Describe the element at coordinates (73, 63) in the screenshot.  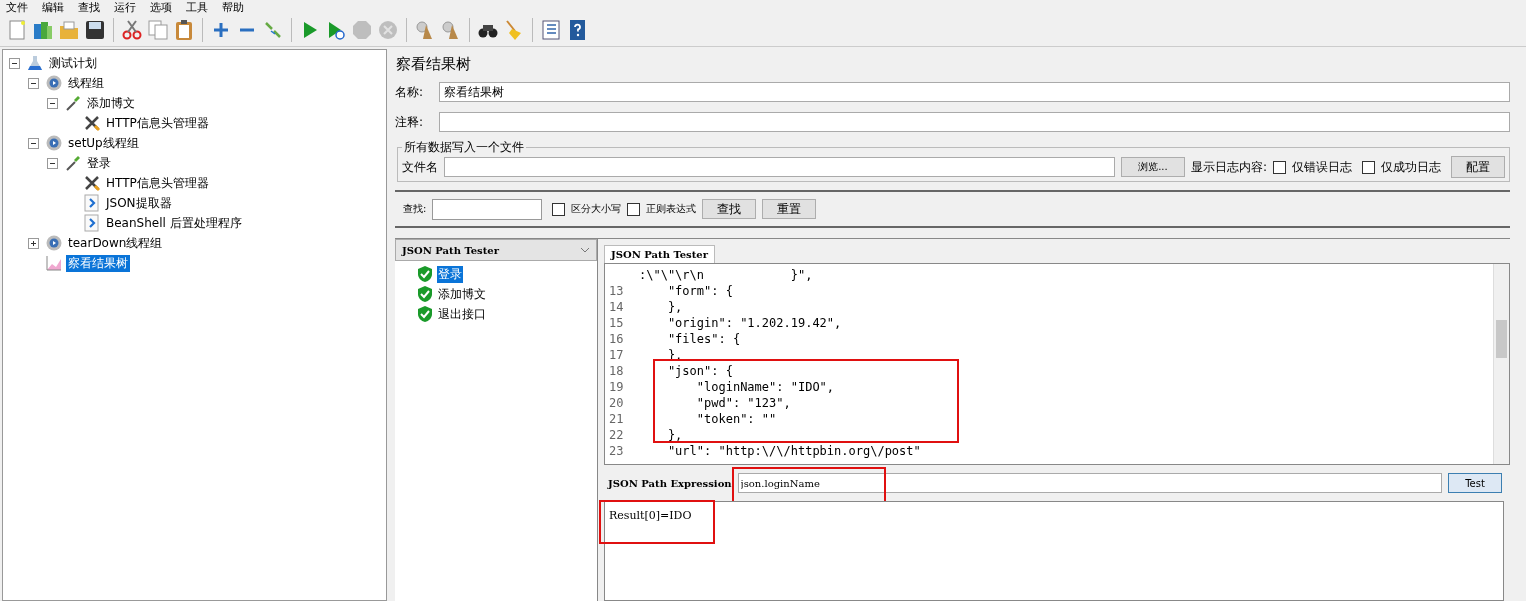
I see `tree-item: 测试计划` at that location.